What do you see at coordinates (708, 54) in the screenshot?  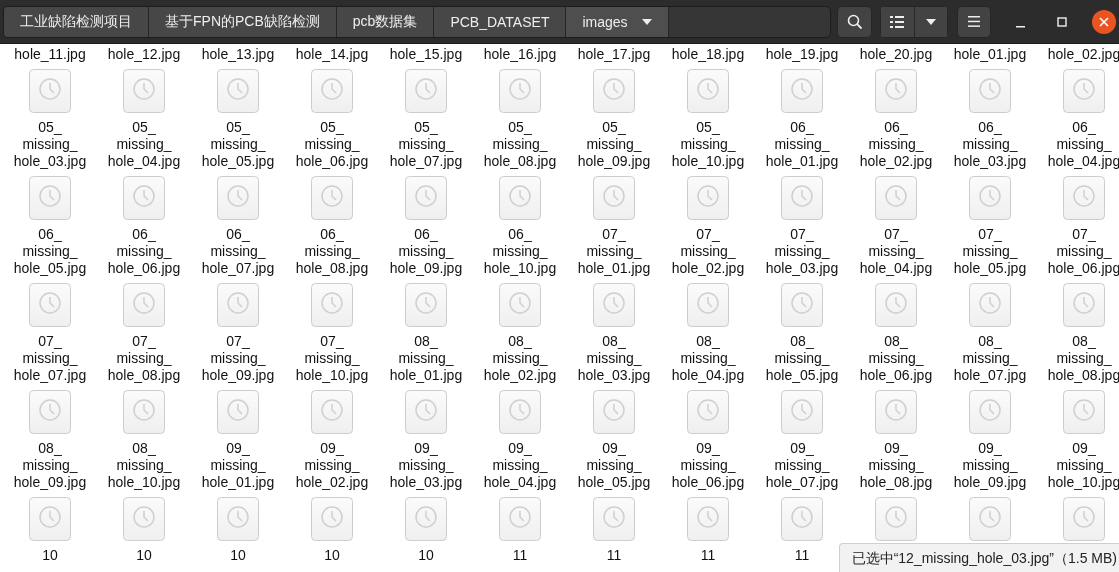 I see `file-name: hole_18.jpg` at bounding box center [708, 54].